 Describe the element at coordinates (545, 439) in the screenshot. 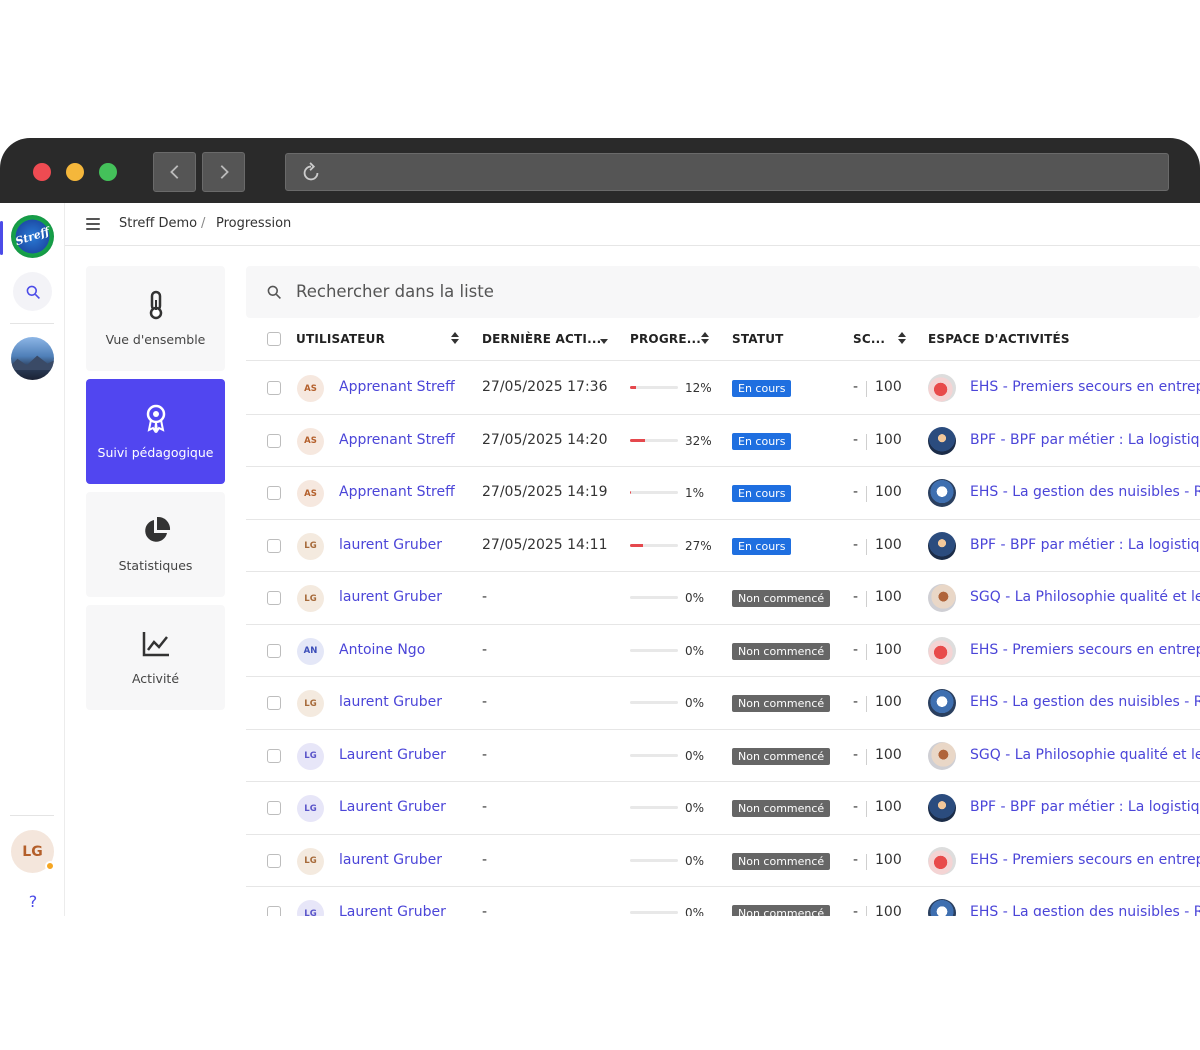

I see `last-activity-date: 27/05/2025 14:20` at that location.